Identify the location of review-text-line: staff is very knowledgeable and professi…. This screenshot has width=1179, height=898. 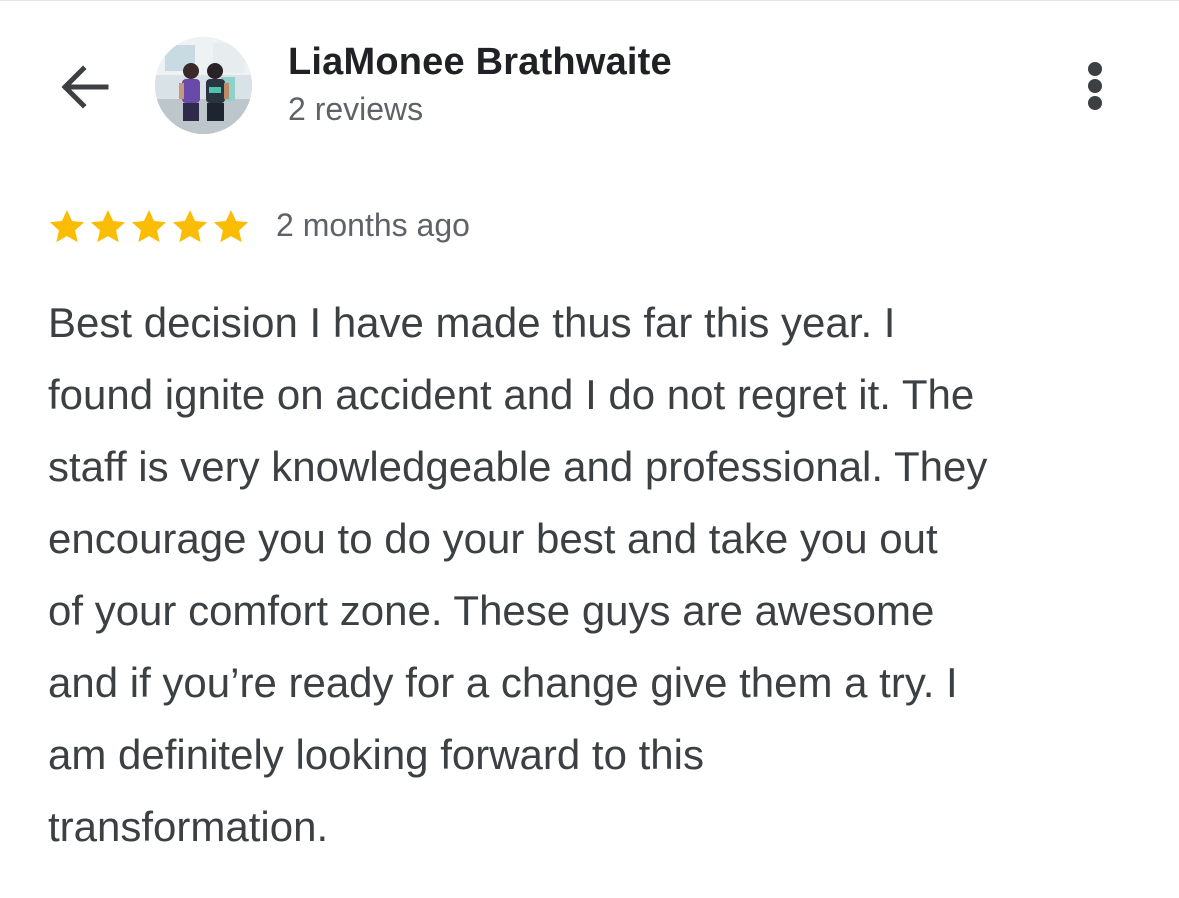
(518, 466).